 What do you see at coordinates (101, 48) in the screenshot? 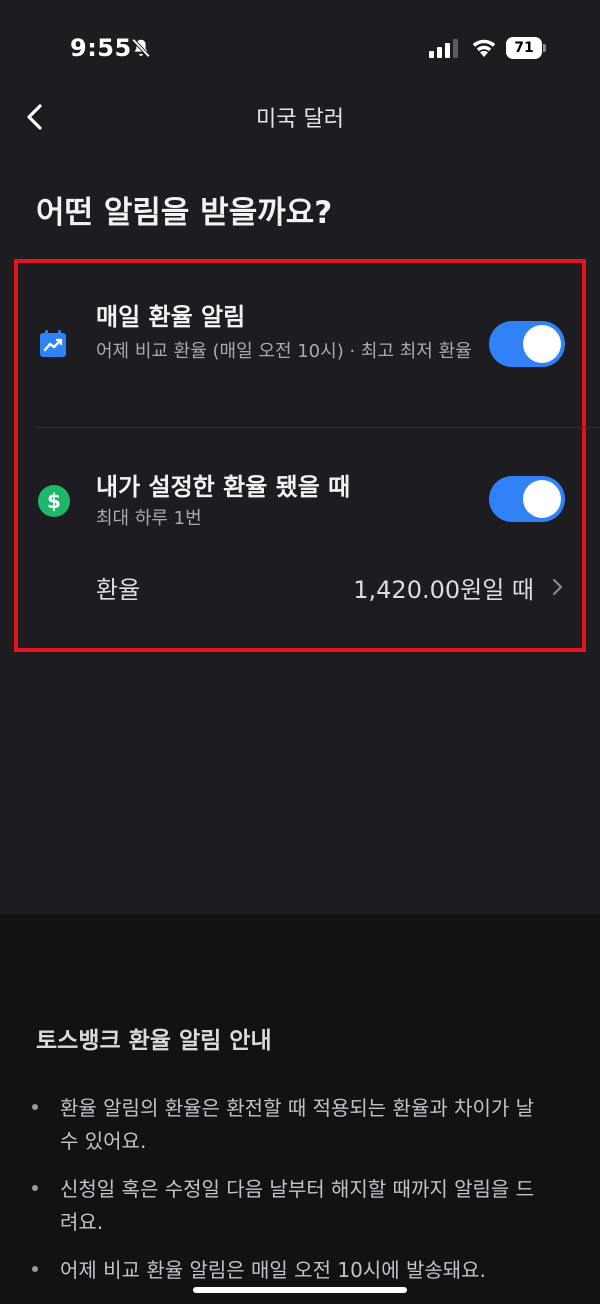
I see `status-time: 9:55` at bounding box center [101, 48].